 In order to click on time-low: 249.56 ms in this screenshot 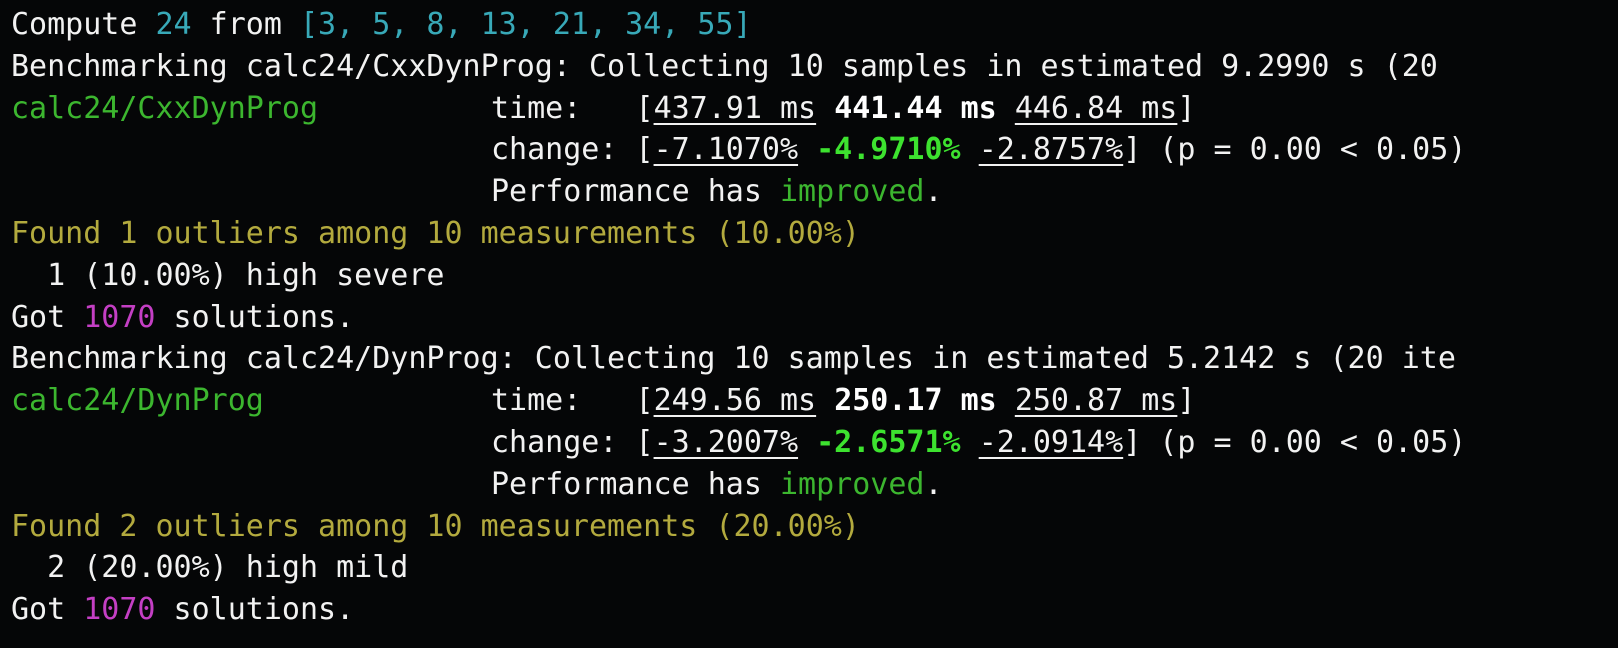, I will do `click(735, 401)`.